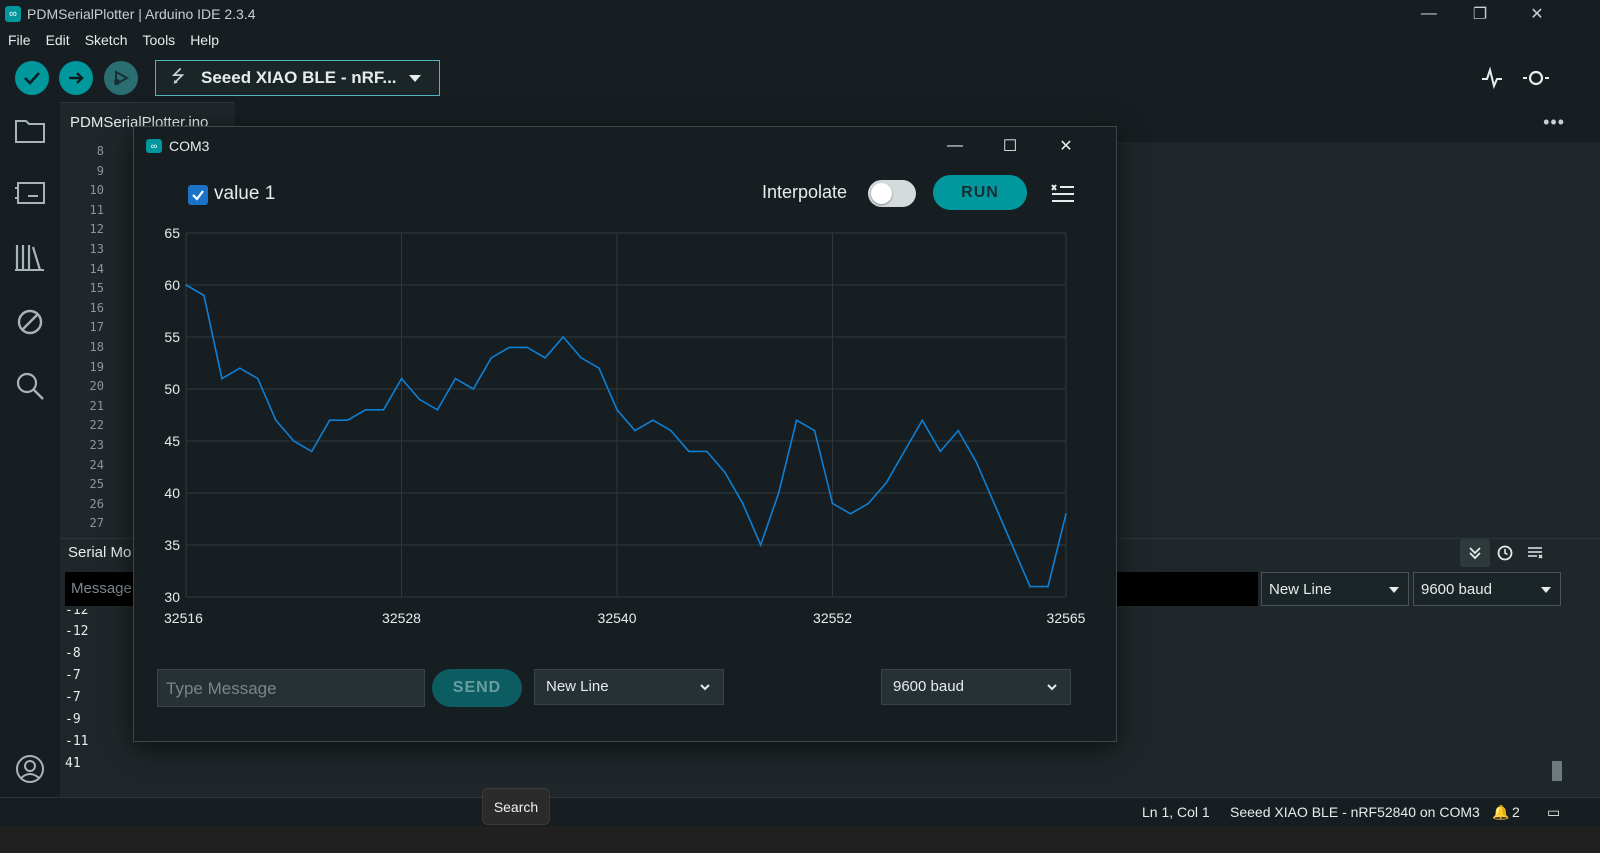 The height and width of the screenshot is (853, 1600). I want to click on send-button: SEND, so click(477, 688).